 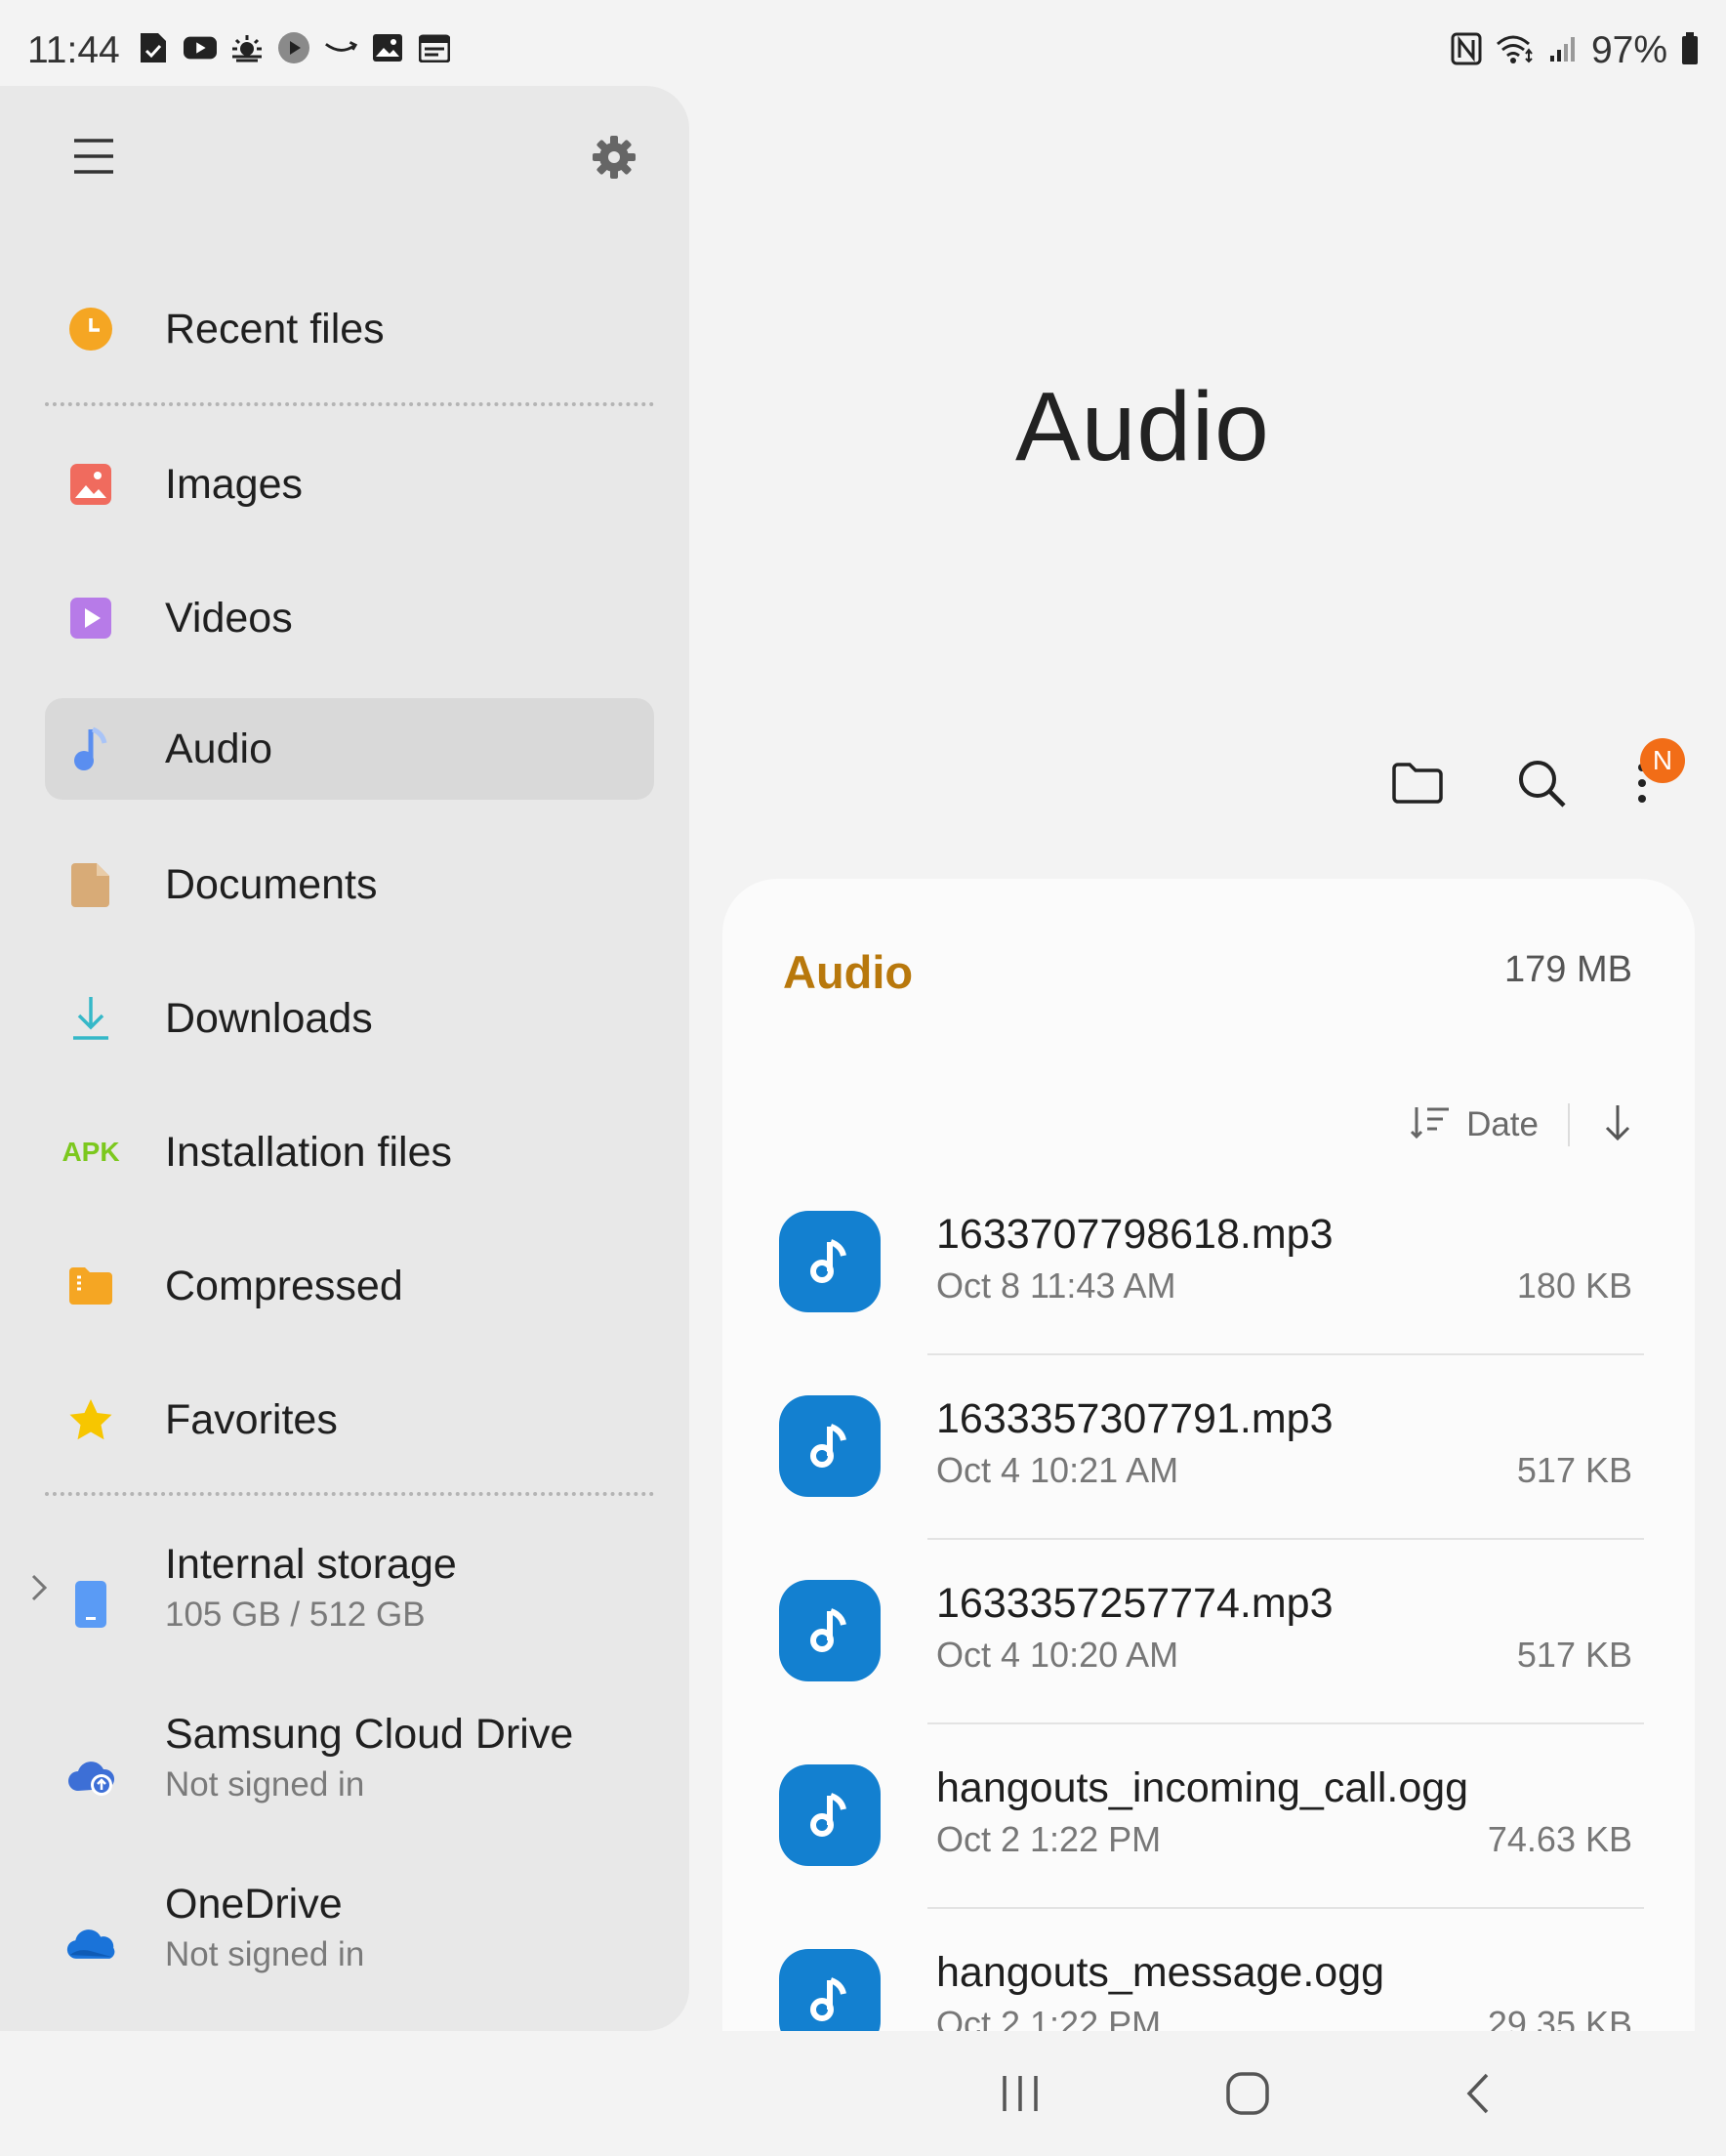 I want to click on sidebar-item-favorites: Favorites, so click(x=350, y=1420).